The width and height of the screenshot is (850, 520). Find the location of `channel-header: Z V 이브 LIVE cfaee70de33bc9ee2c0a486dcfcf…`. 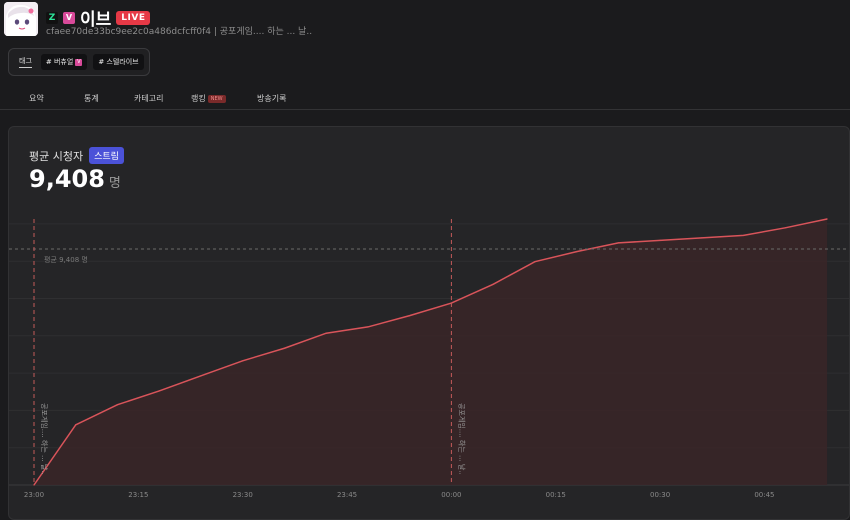

channel-header: Z V 이브 LIVE cfaee70de33bc9ee2c0a486dcfcf… is located at coordinates (425, 21).